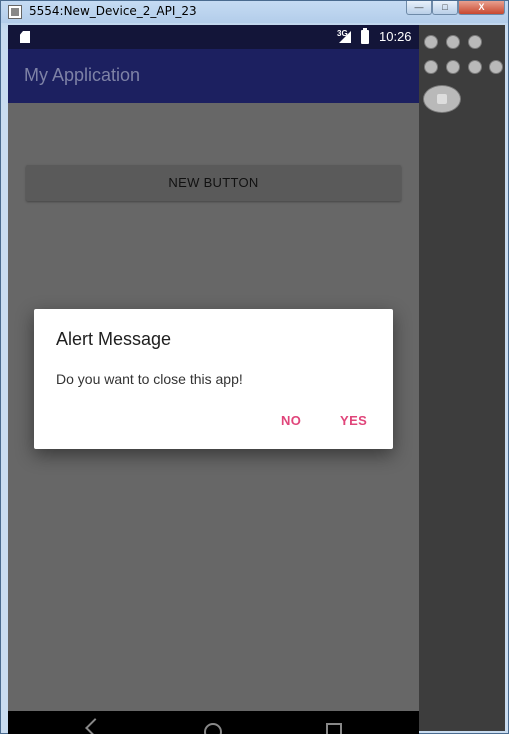 This screenshot has width=509, height=734. What do you see at coordinates (365, 36) in the screenshot?
I see `battery-icon` at bounding box center [365, 36].